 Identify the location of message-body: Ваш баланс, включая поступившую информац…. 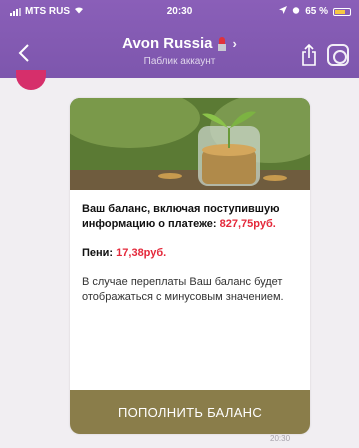
(191, 253).